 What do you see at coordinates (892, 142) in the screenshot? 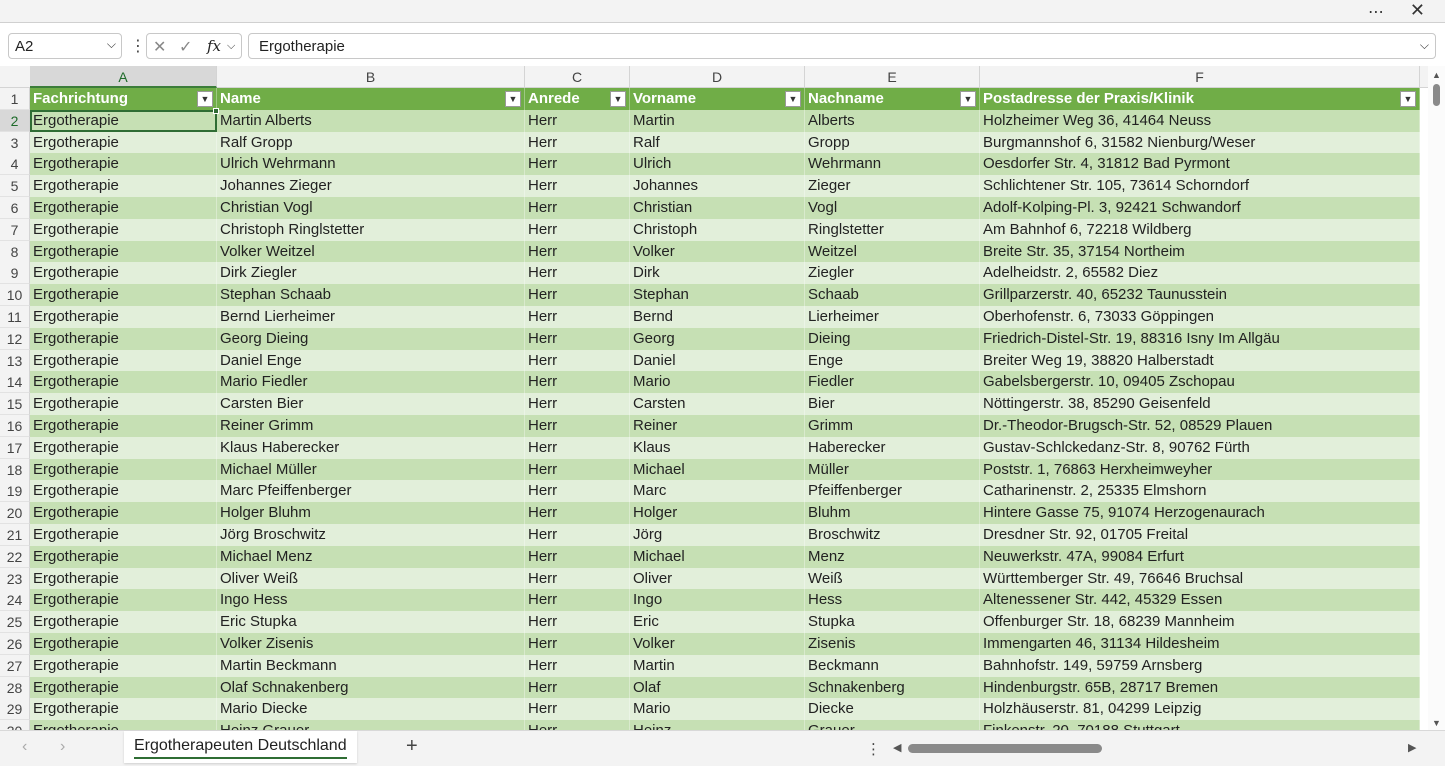
I see `table-cell: Gropp` at bounding box center [892, 142].